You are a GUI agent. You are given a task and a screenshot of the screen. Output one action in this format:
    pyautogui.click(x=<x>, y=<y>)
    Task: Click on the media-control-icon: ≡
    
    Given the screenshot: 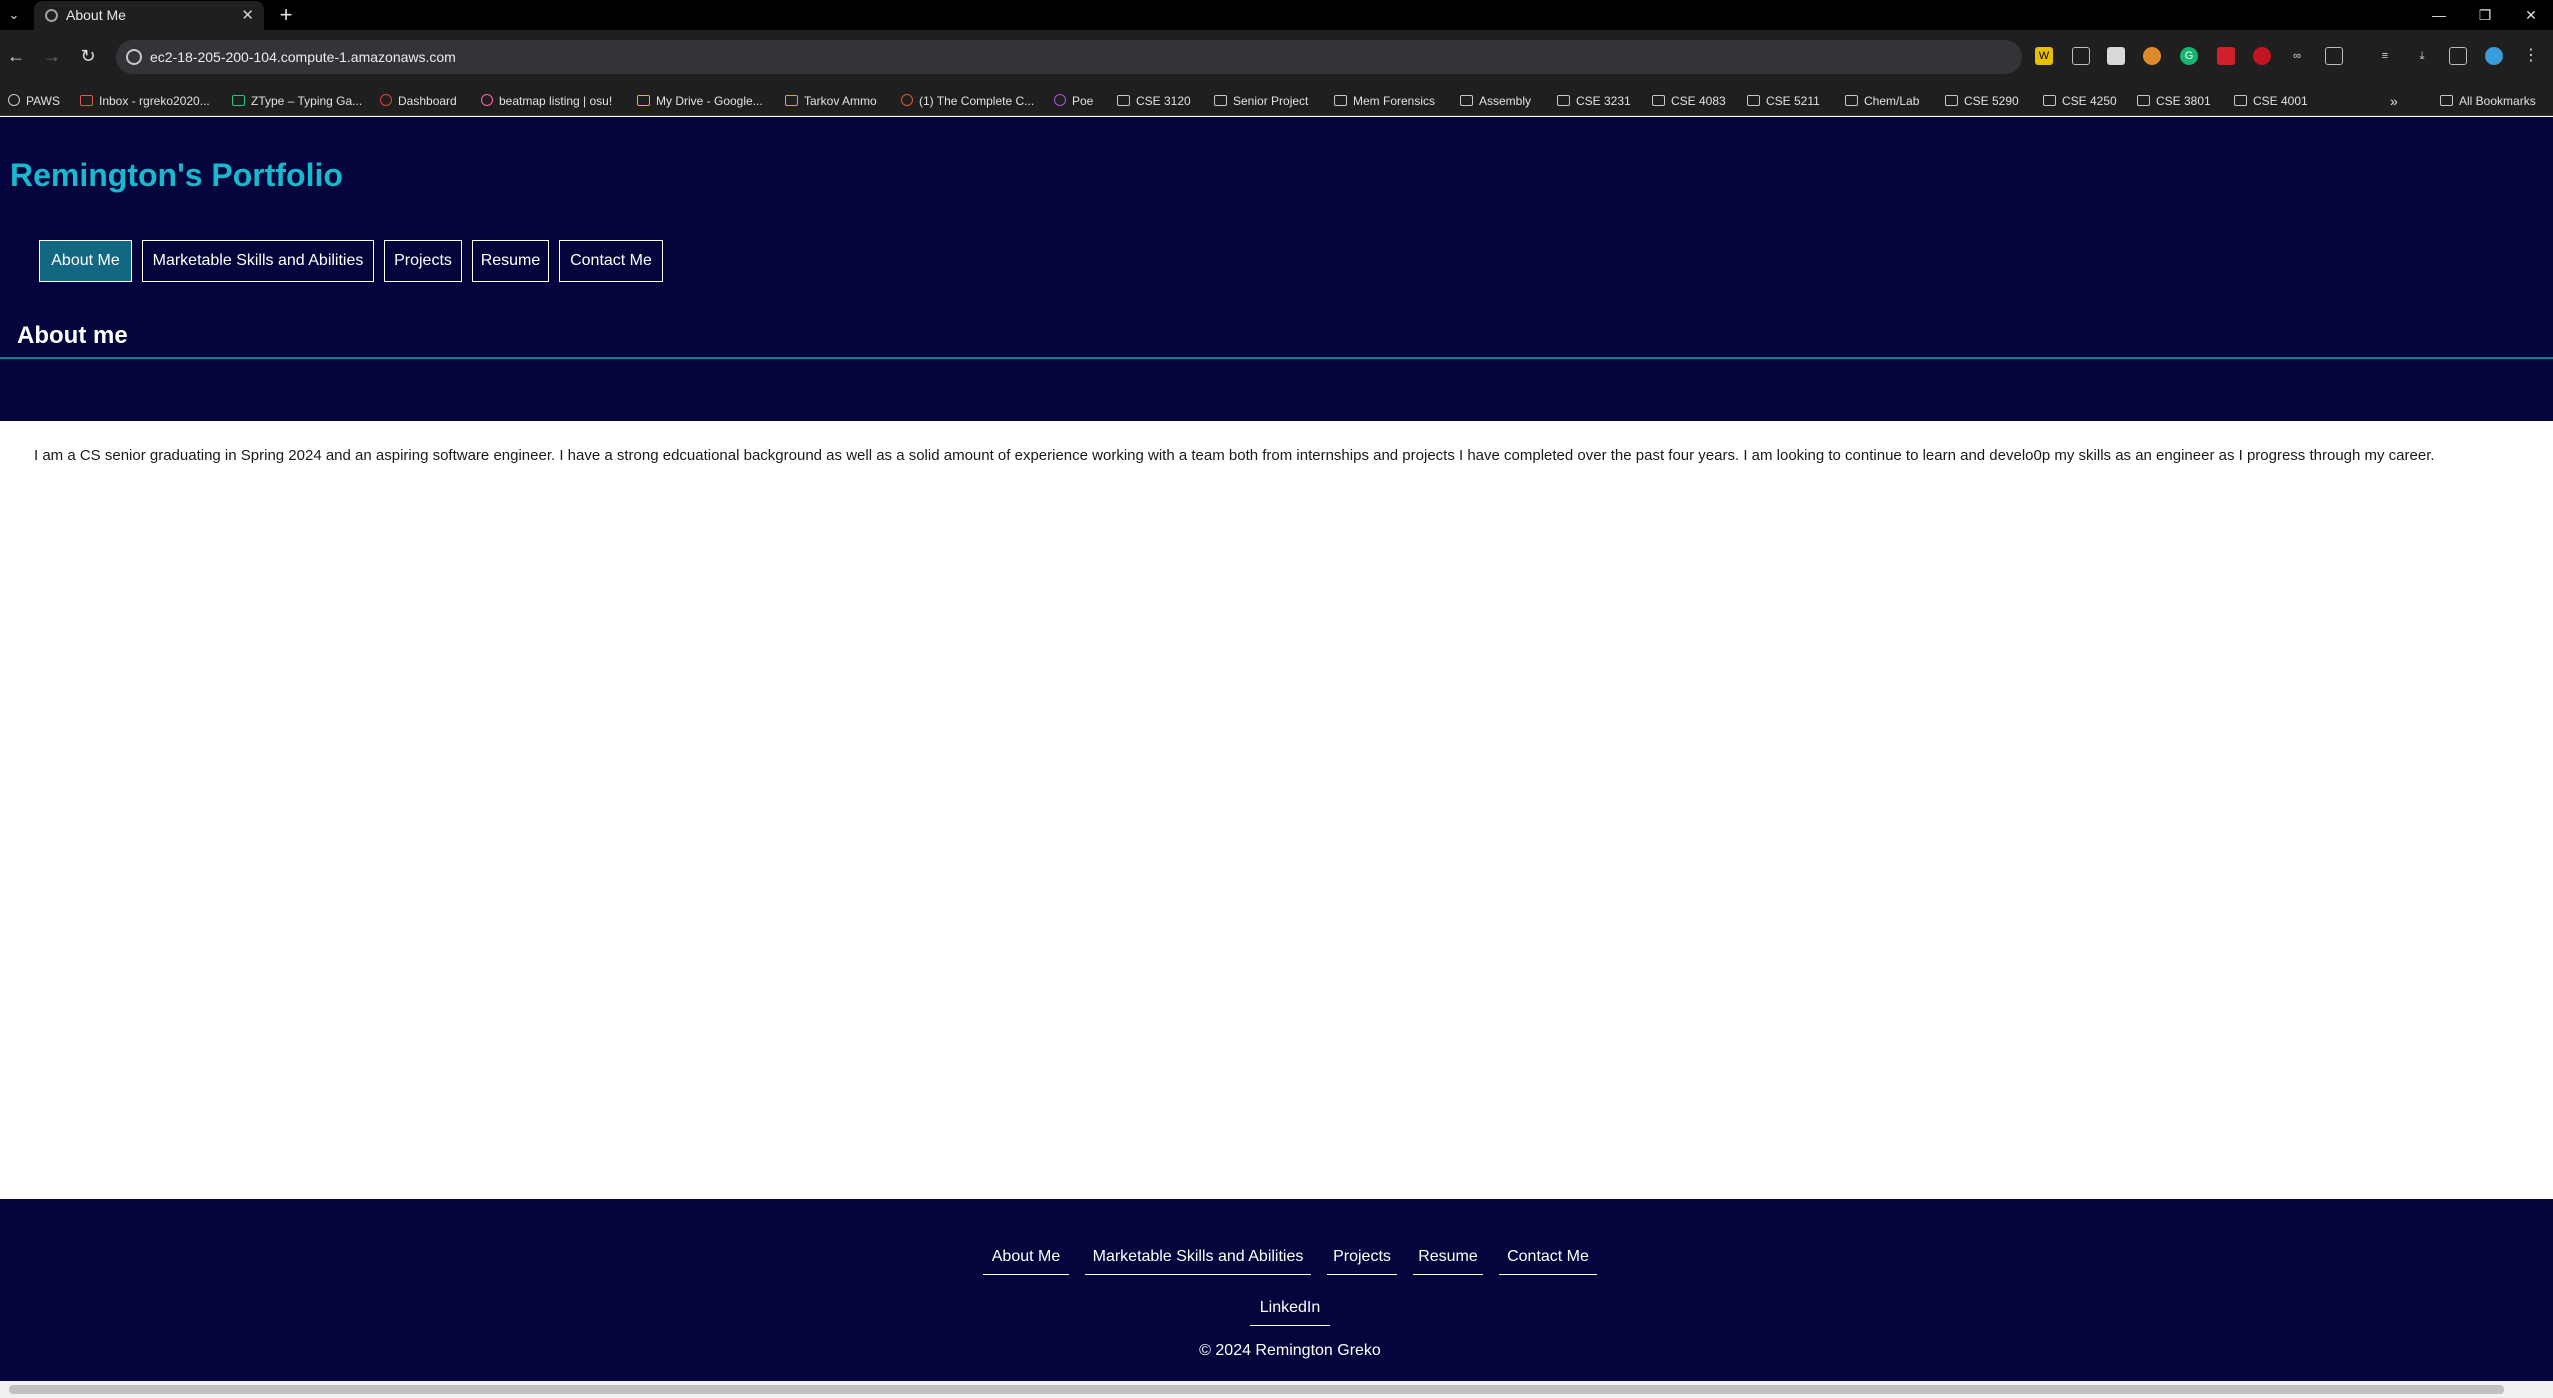 What is the action you would take?
    pyautogui.click(x=2385, y=56)
    